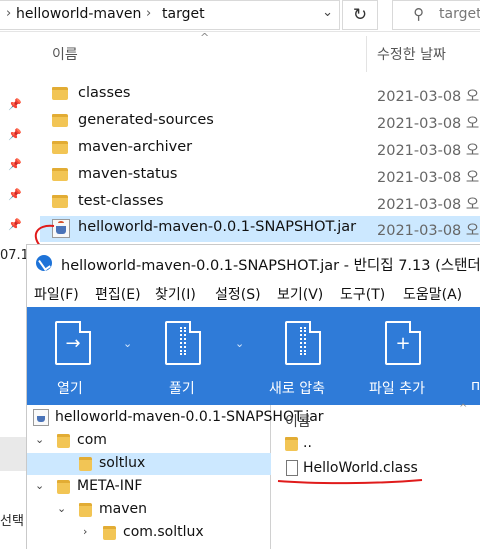 This screenshot has width=480, height=549. What do you see at coordinates (123, 509) in the screenshot?
I see `tree-item-label: maven` at bounding box center [123, 509].